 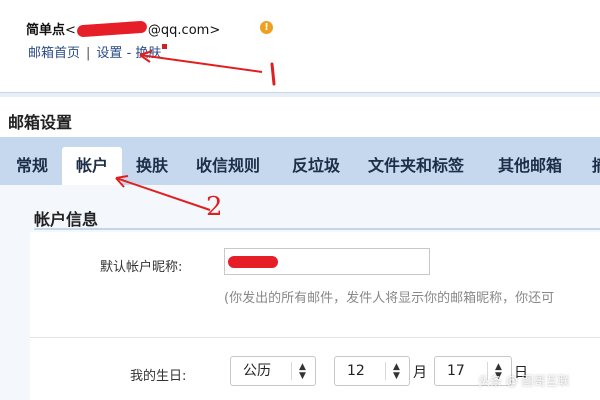 I want to click on mailbox-home-link: 邮箱首页, so click(x=54, y=53).